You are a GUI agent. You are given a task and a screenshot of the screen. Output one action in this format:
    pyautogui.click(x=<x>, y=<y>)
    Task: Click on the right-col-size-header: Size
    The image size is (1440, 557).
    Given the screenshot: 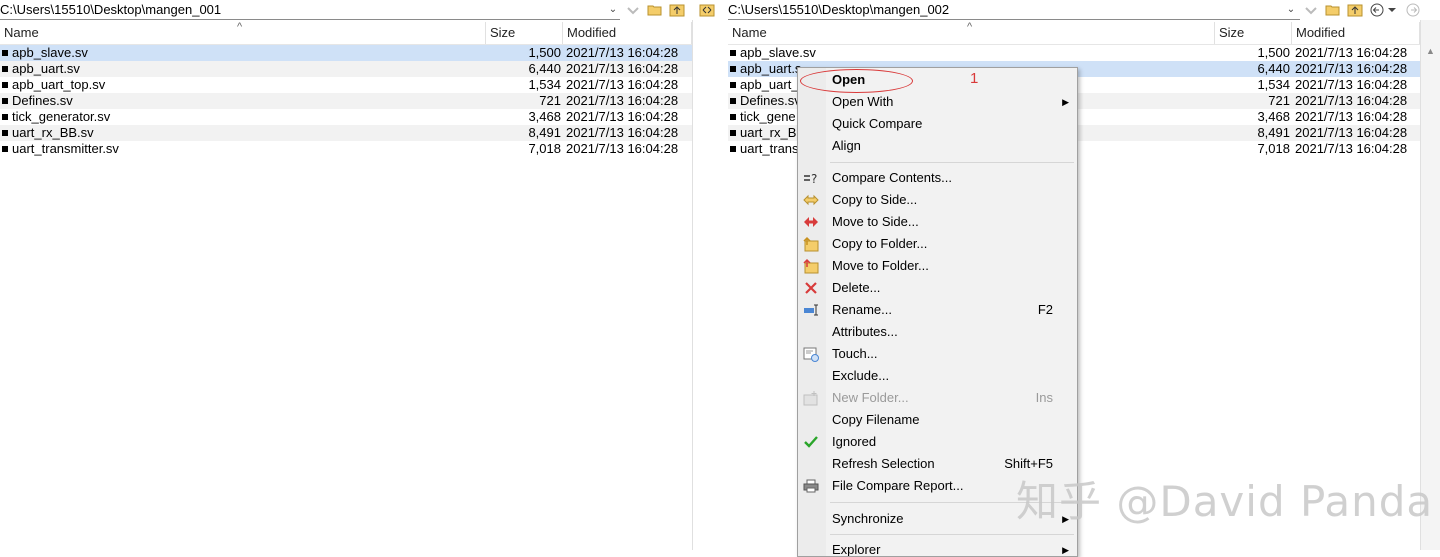 What is the action you would take?
    pyautogui.click(x=1253, y=33)
    